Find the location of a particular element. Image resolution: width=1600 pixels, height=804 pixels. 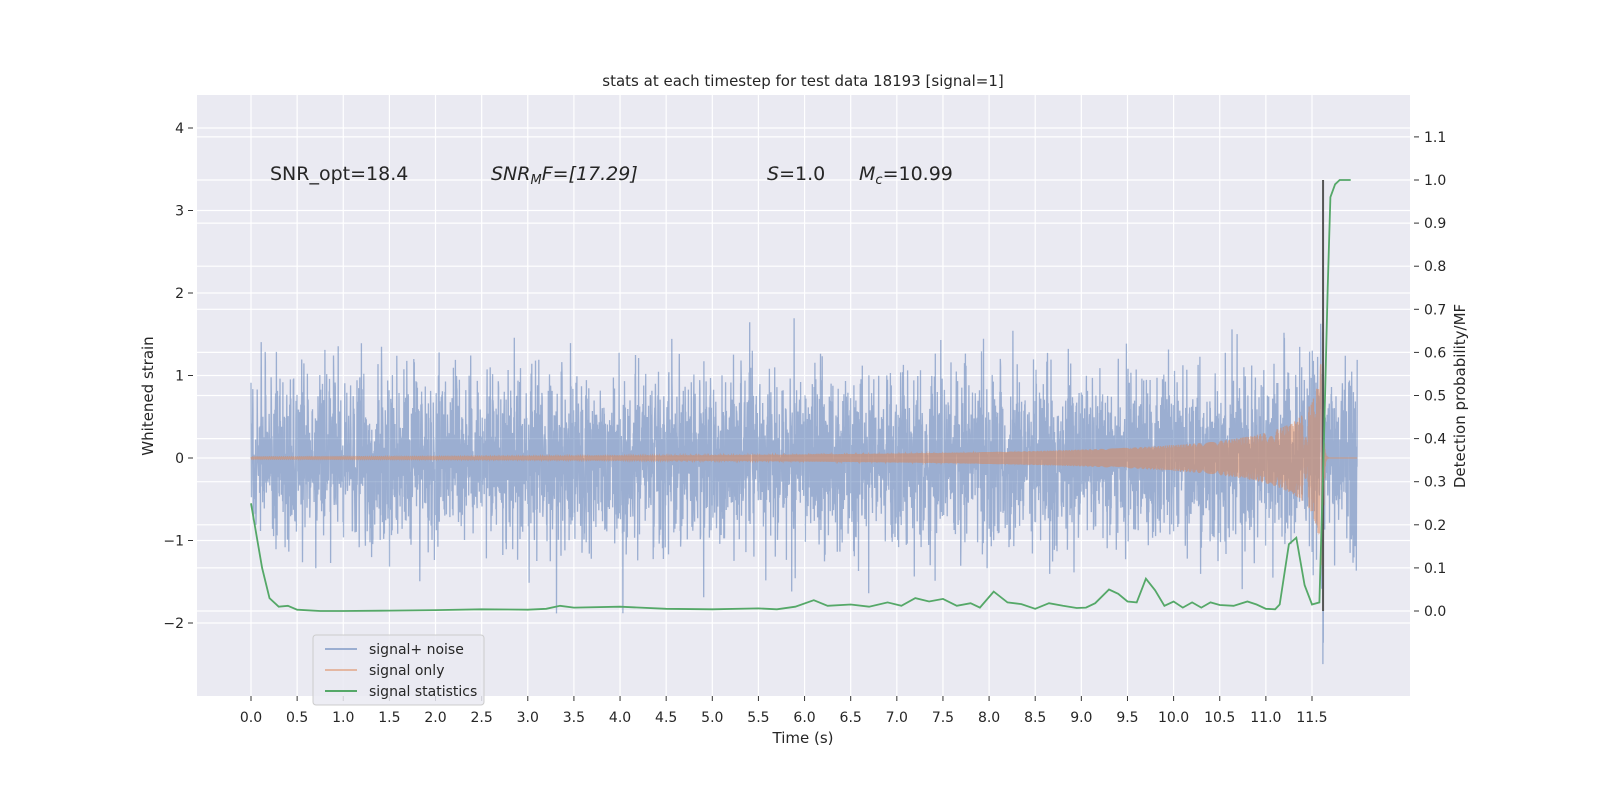

x-tick-label: 4.5 is located at coordinates (666, 718).